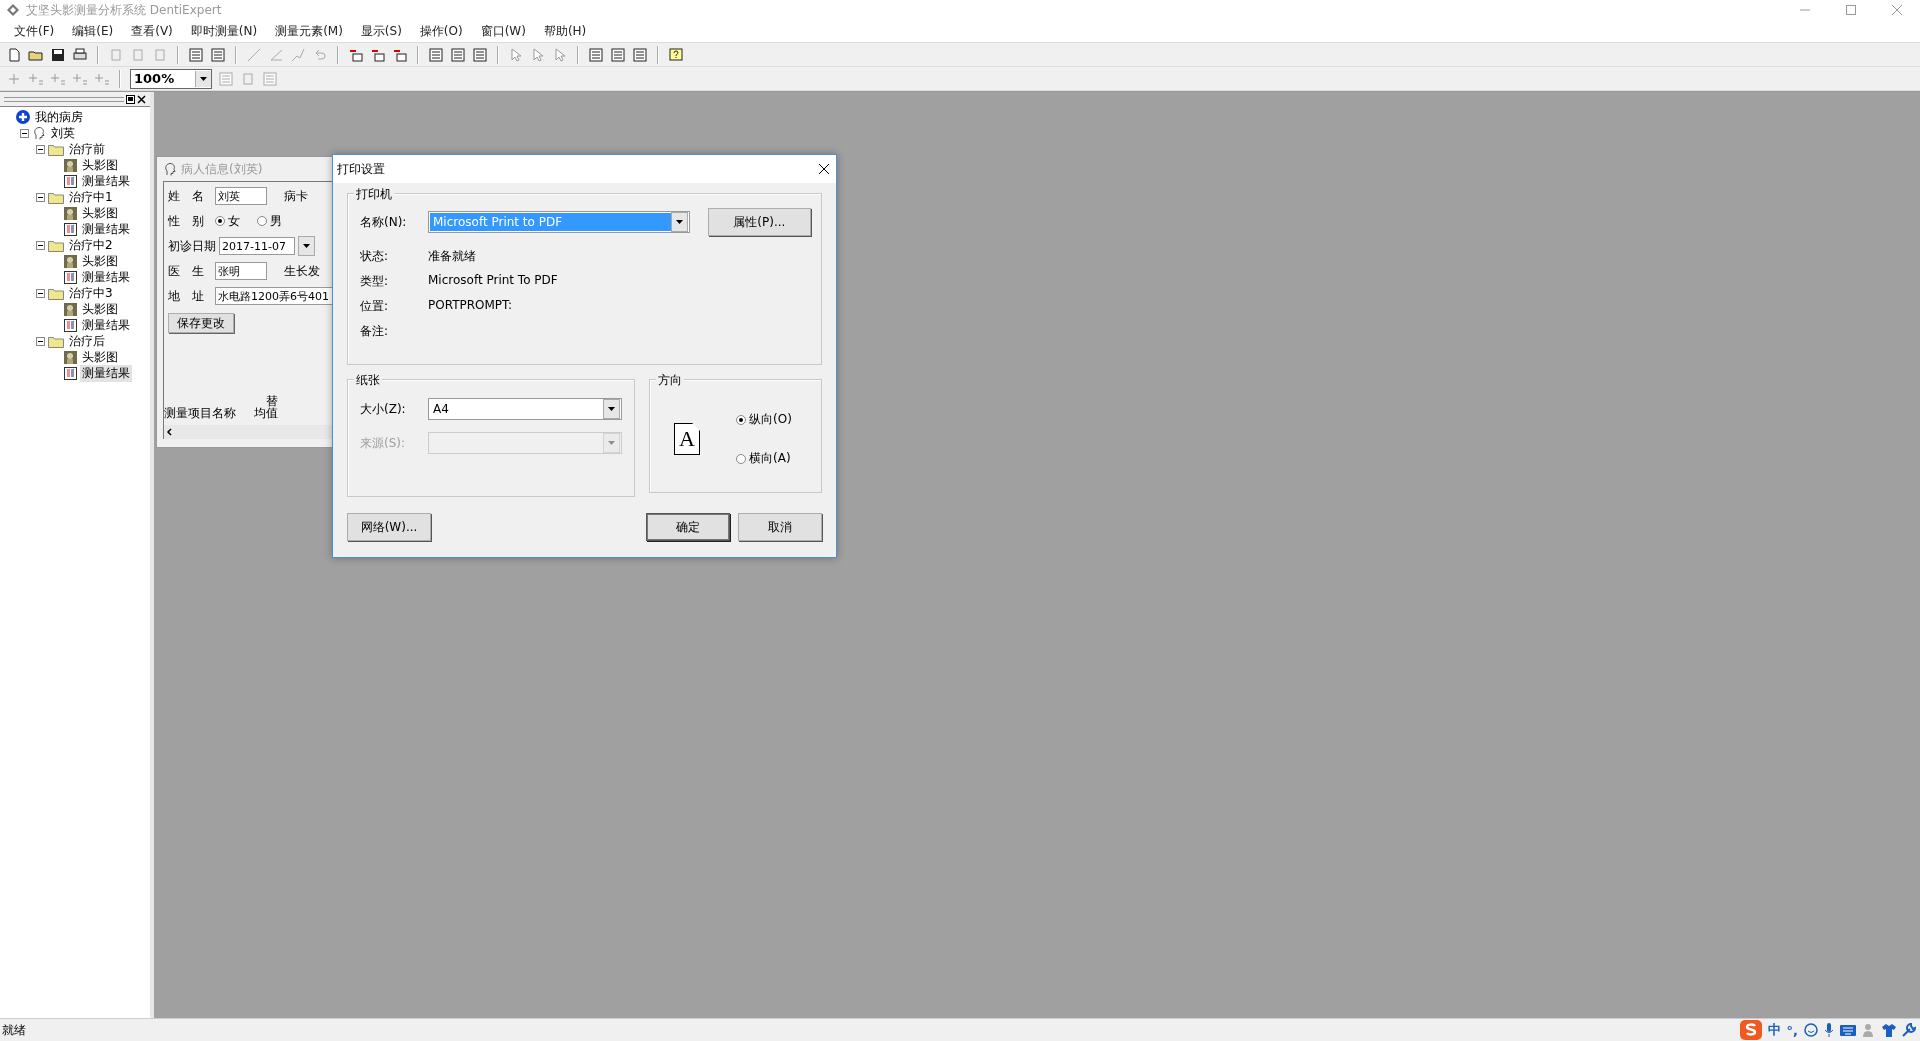 The width and height of the screenshot is (1920, 1041). Describe the element at coordinates (441, 31) in the screenshot. I see `menu-item: 操作(O)` at that location.